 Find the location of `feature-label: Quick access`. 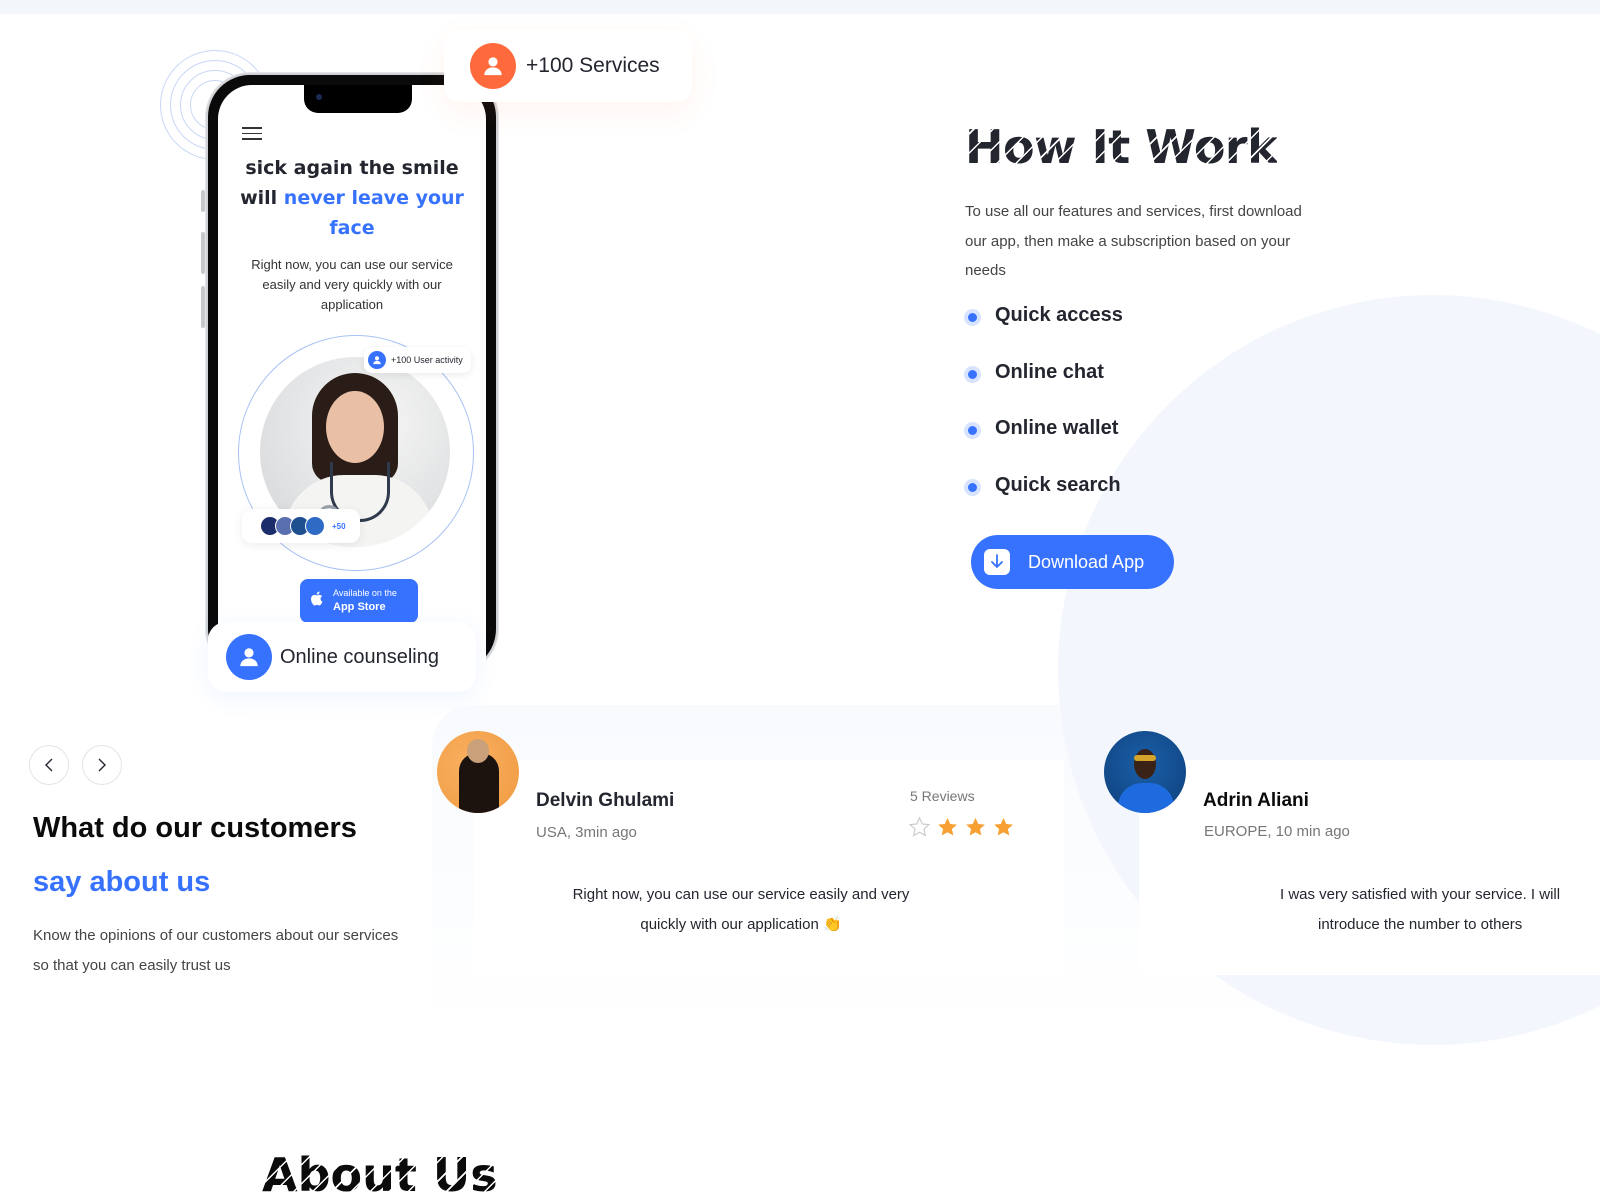

feature-label: Quick access is located at coordinates (1059, 315).